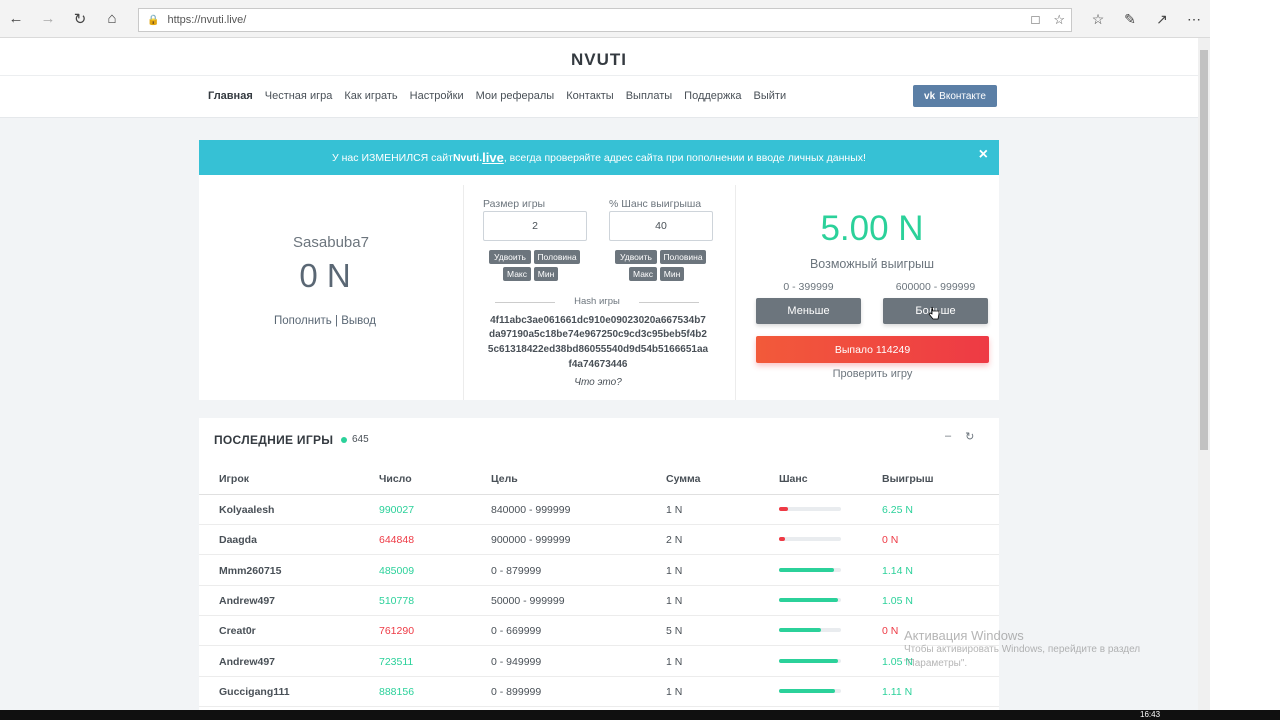 The height and width of the screenshot is (720, 1280). I want to click on player-cell: Guccigang111, so click(254, 692).